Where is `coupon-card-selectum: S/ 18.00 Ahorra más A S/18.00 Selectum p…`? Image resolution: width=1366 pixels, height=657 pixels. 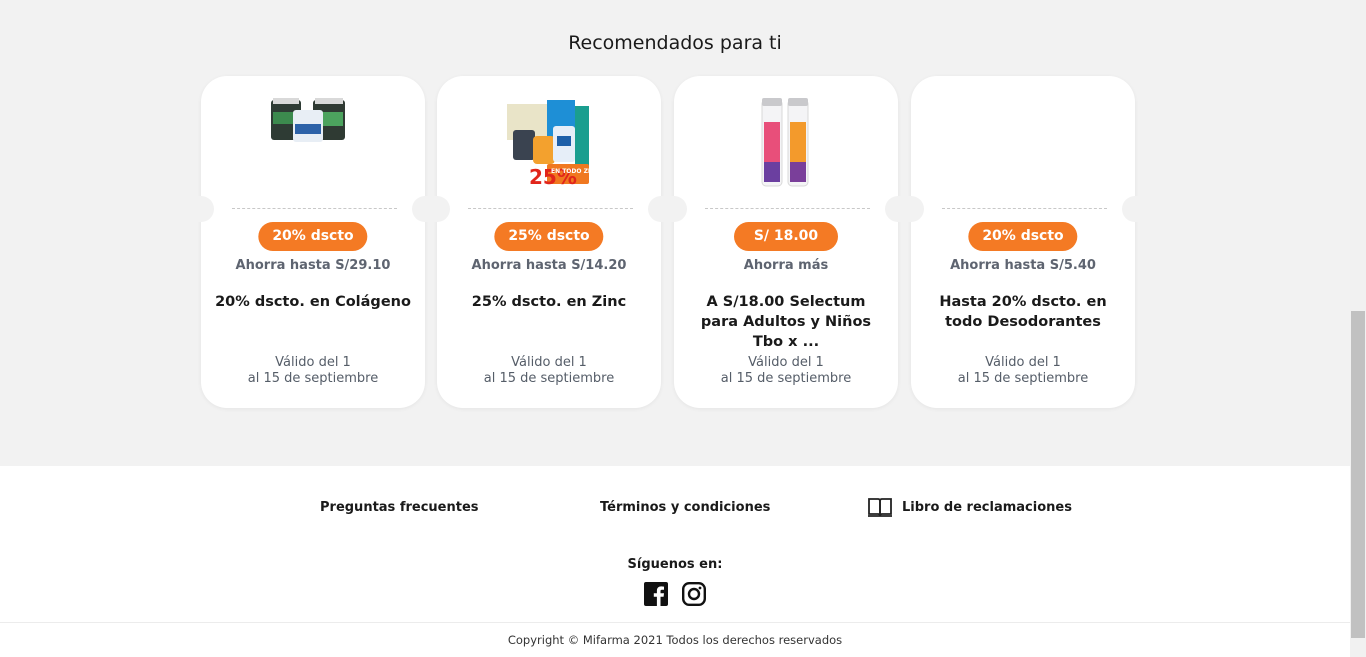 coupon-card-selectum: S/ 18.00 Ahorra más A S/18.00 Selectum p… is located at coordinates (786, 242).